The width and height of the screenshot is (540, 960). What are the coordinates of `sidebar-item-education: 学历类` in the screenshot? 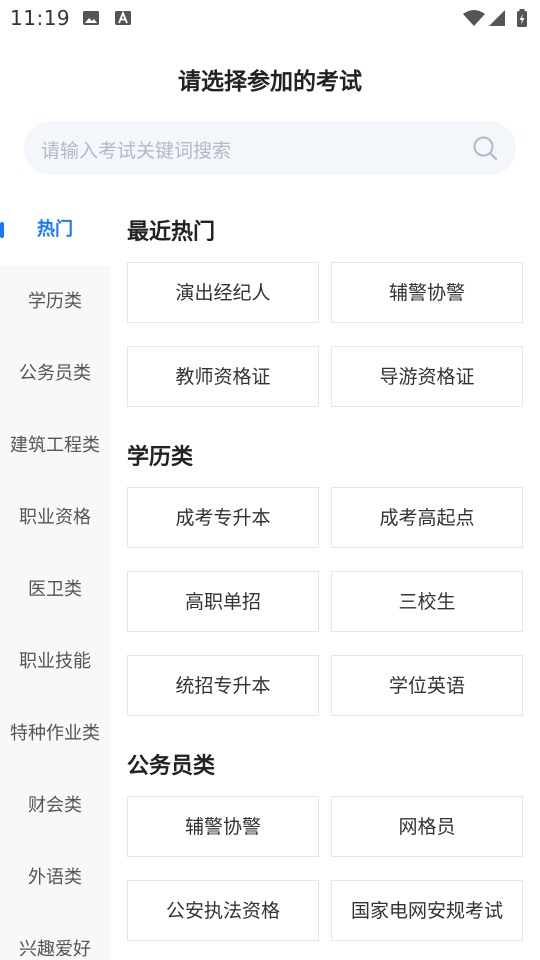 It's located at (55, 302).